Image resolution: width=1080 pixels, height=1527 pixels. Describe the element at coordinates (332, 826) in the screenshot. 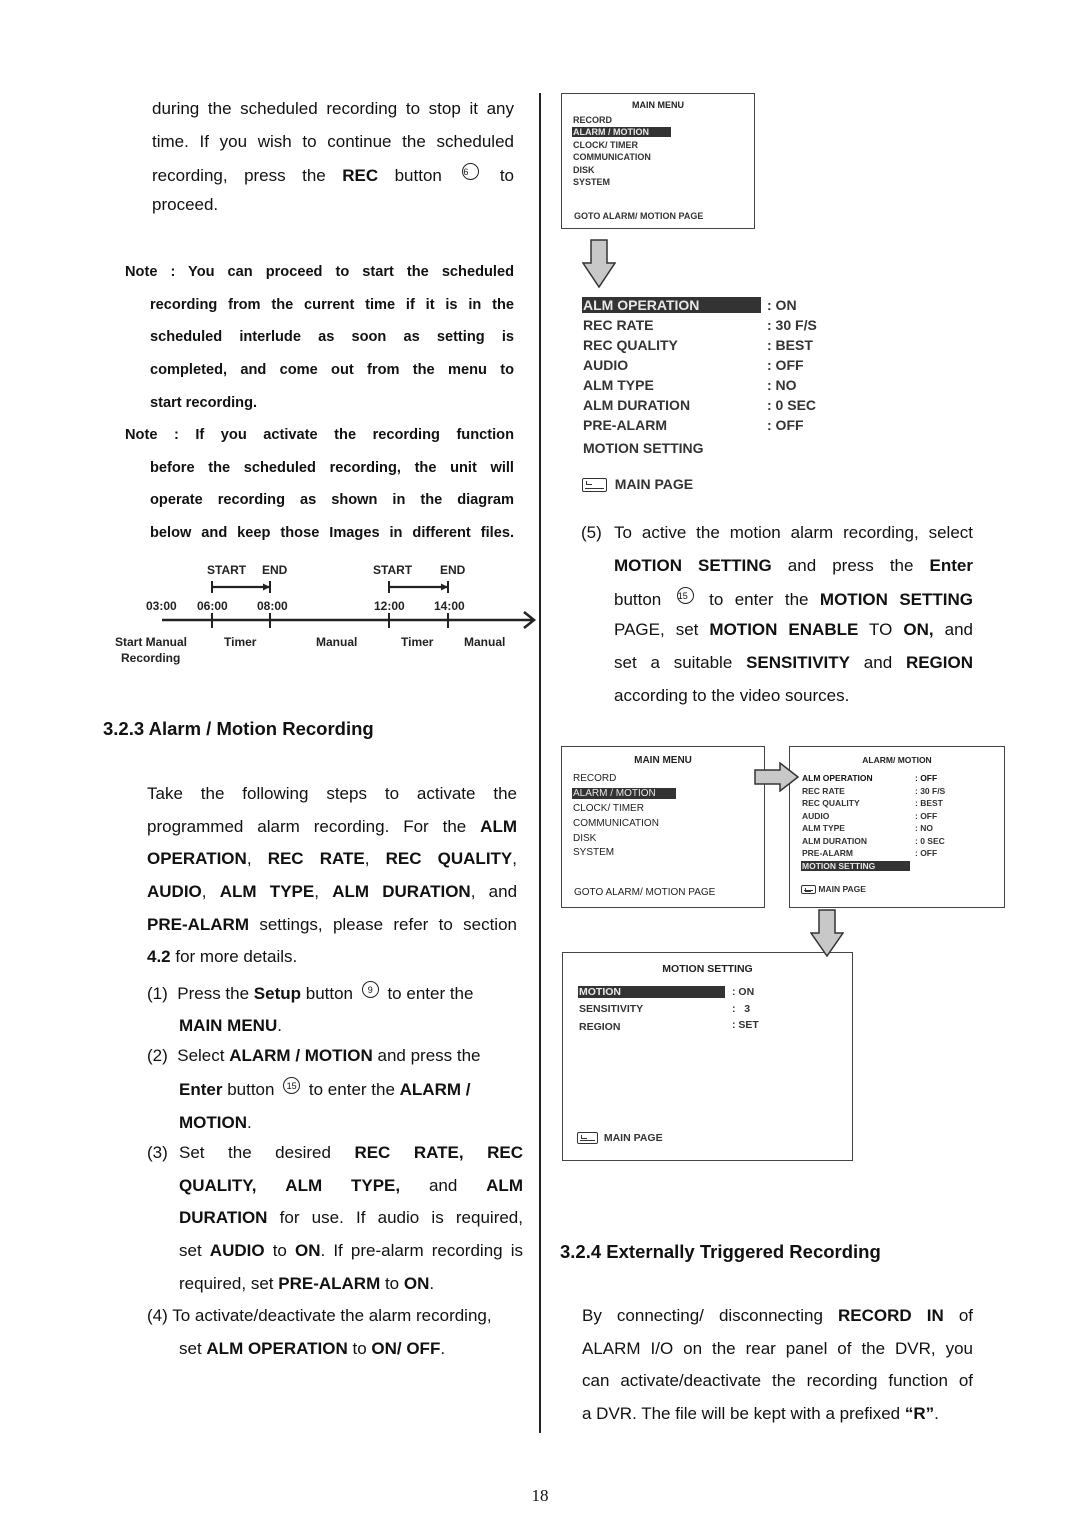

I see `intro-line: programmed alarm recording. For the ALM` at that location.